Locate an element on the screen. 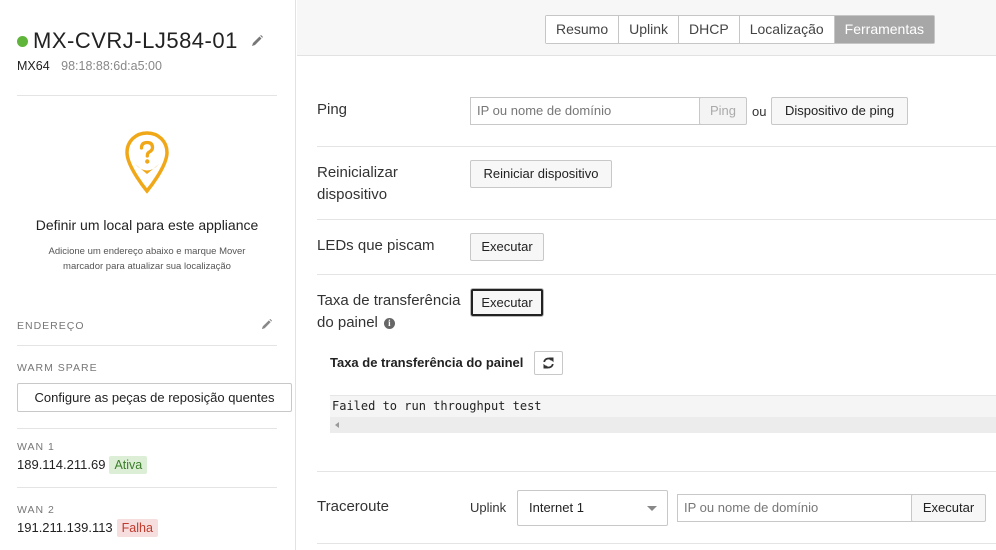 The width and height of the screenshot is (996, 550). tab-dhcp: DHCP is located at coordinates (709, 29).